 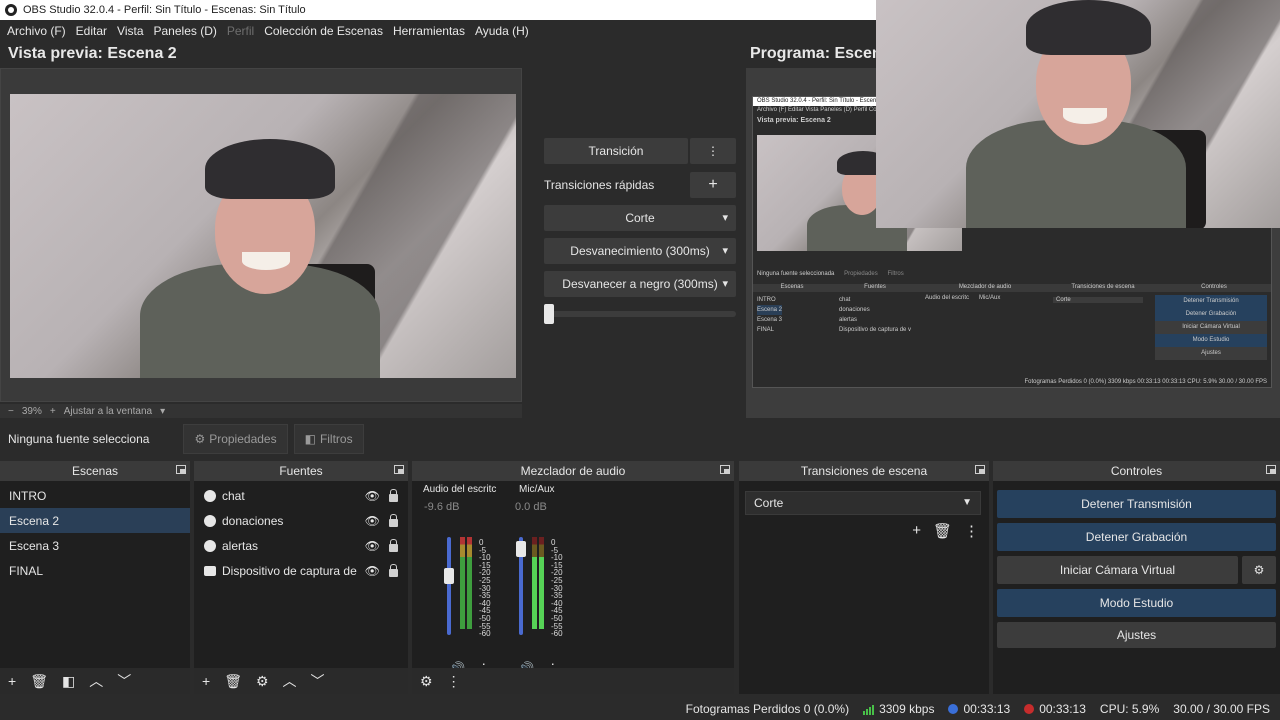 I want to click on scene-item-escena-2: Escena 2, so click(x=95, y=520).